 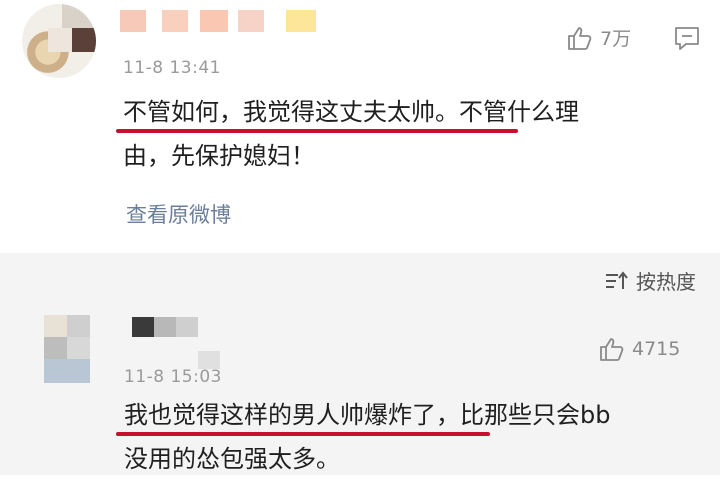 I want to click on comment-timestamp: 11-8 13:41, so click(x=172, y=68).